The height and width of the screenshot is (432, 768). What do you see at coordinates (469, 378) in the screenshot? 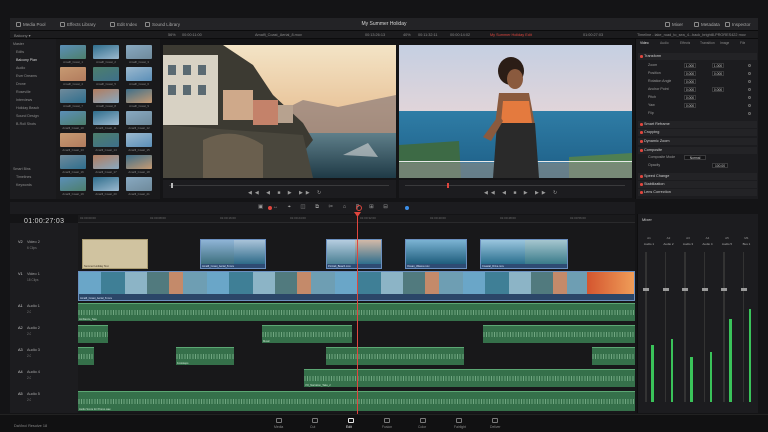
I see `audio-4-clip: VO_Narration_Take_2` at bounding box center [469, 378].